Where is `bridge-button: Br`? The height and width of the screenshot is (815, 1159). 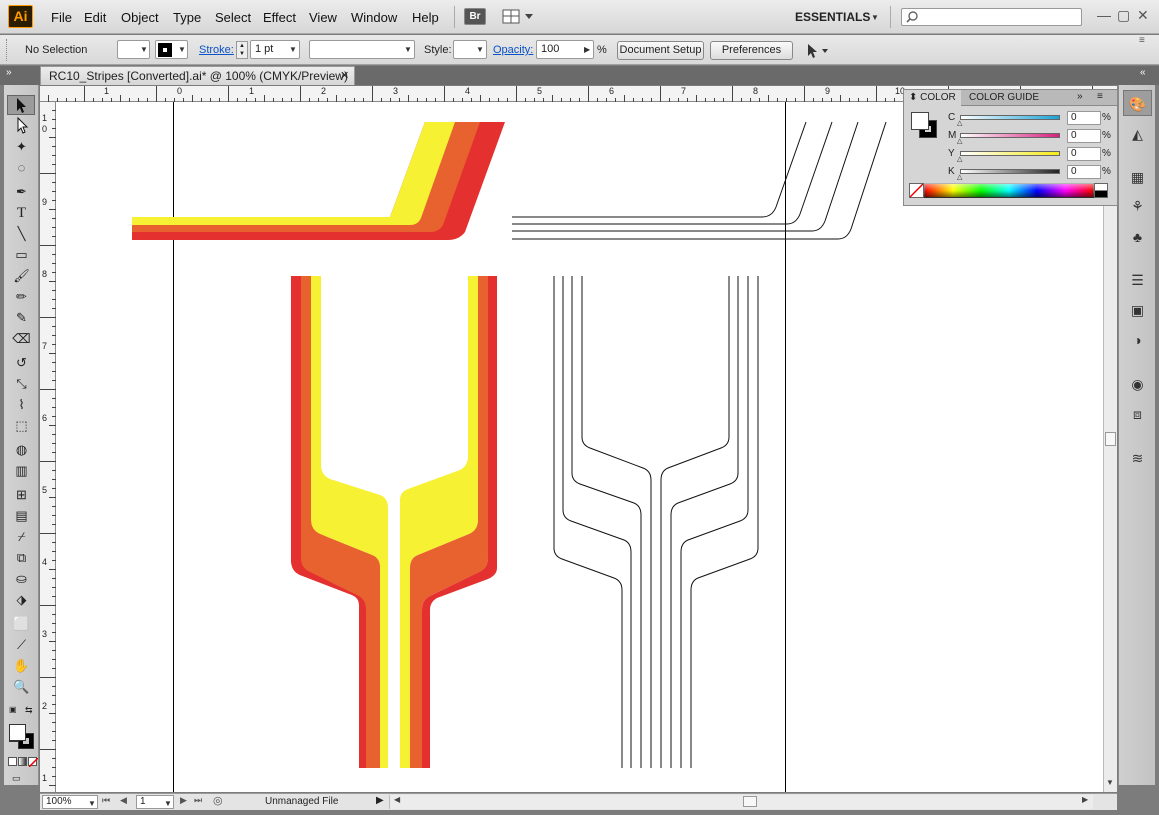
bridge-button: Br is located at coordinates (475, 16).